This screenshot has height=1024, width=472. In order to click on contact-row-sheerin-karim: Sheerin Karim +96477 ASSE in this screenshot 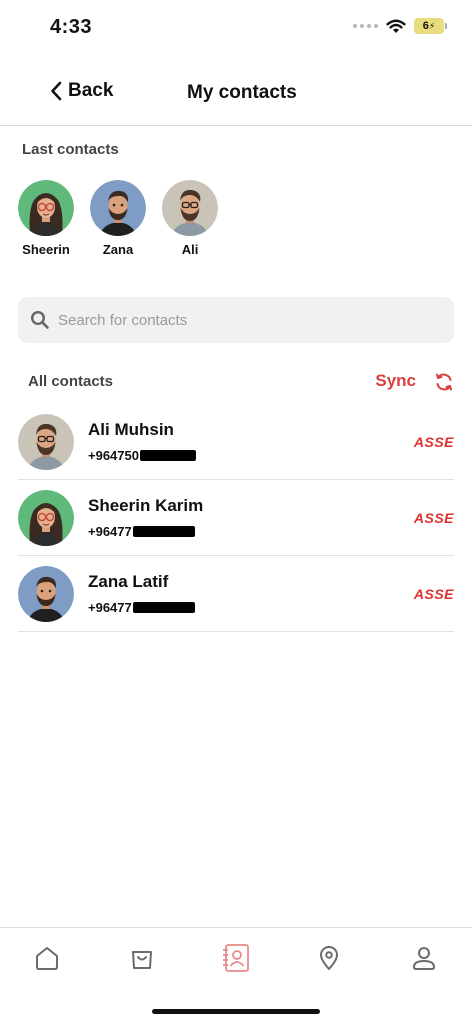, I will do `click(236, 518)`.